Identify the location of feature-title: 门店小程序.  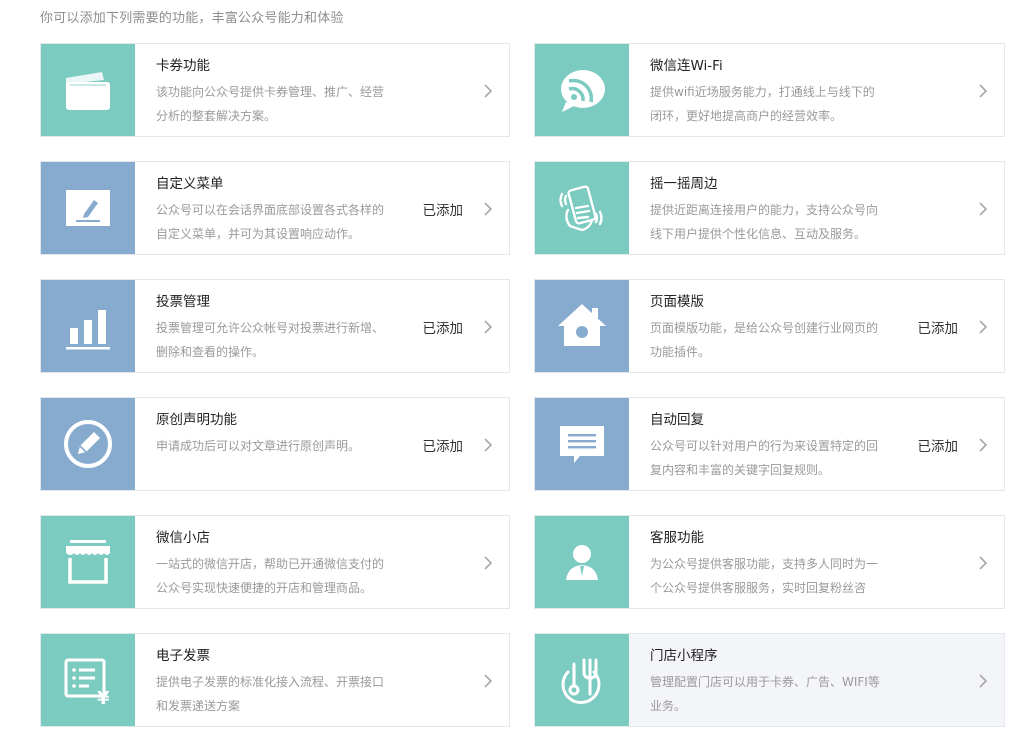
(684, 656).